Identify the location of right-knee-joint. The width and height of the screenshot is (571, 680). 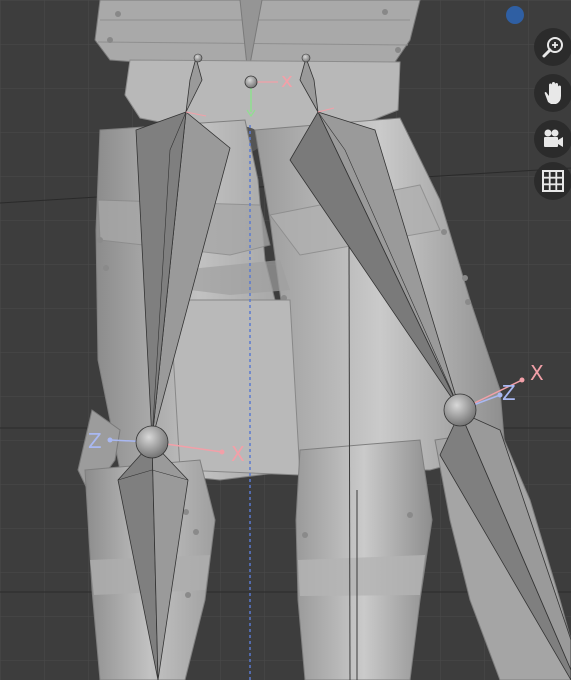
(460, 410).